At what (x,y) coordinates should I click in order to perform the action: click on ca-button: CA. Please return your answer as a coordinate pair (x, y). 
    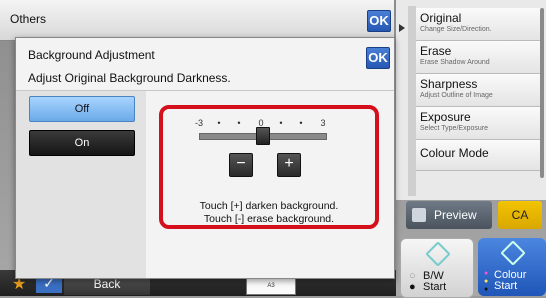
    Looking at the image, I should click on (520, 215).